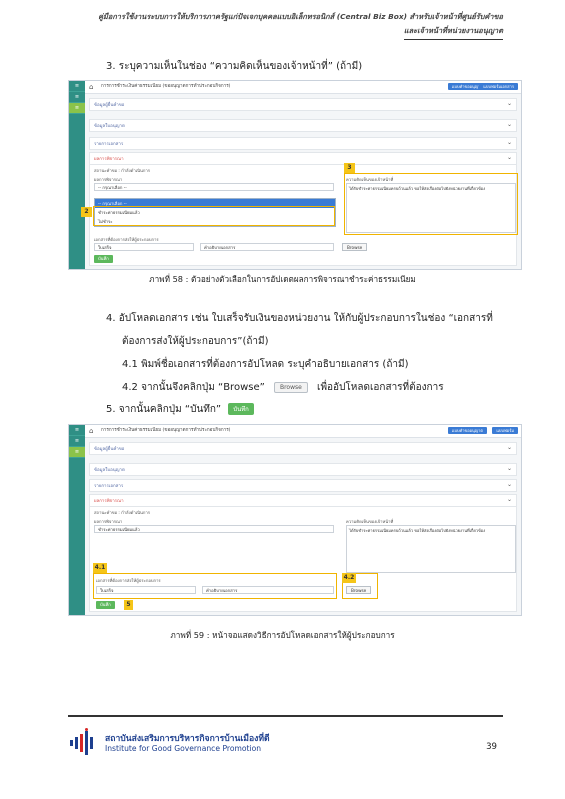 The height and width of the screenshot is (799, 565). Describe the element at coordinates (491, 747) in the screenshot. I see `page-number: 39` at that location.